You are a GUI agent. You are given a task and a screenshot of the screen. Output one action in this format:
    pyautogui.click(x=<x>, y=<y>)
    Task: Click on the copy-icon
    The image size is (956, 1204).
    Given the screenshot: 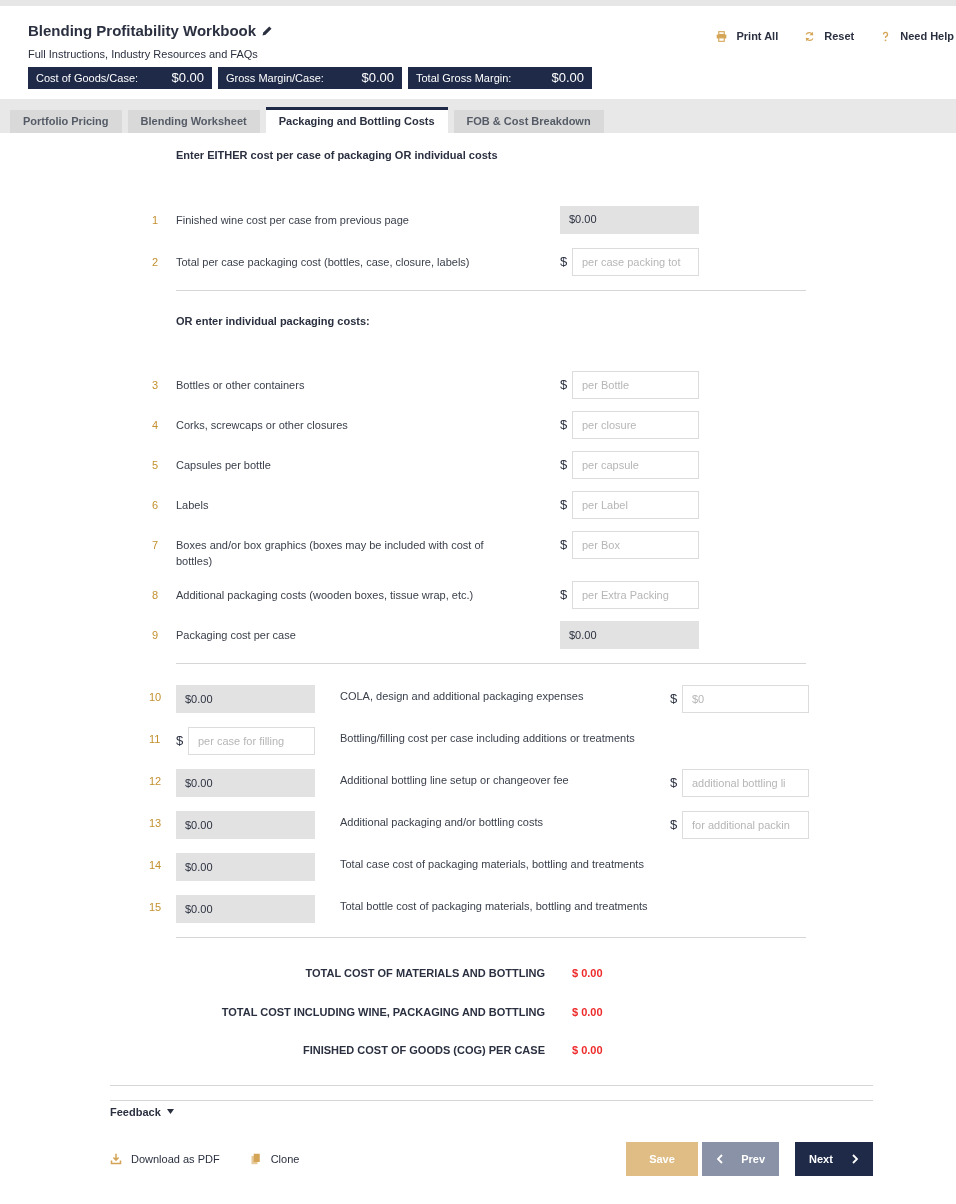 What is the action you would take?
    pyautogui.click(x=255, y=1159)
    